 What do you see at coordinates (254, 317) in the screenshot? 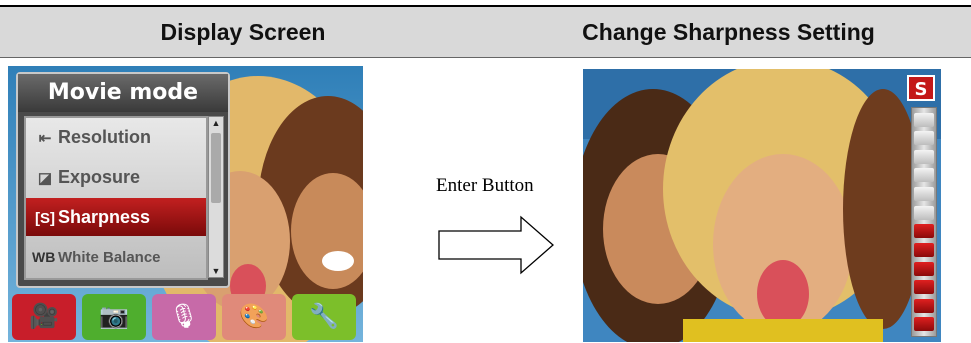
I see `playback-effects-icon: 🎨` at bounding box center [254, 317].